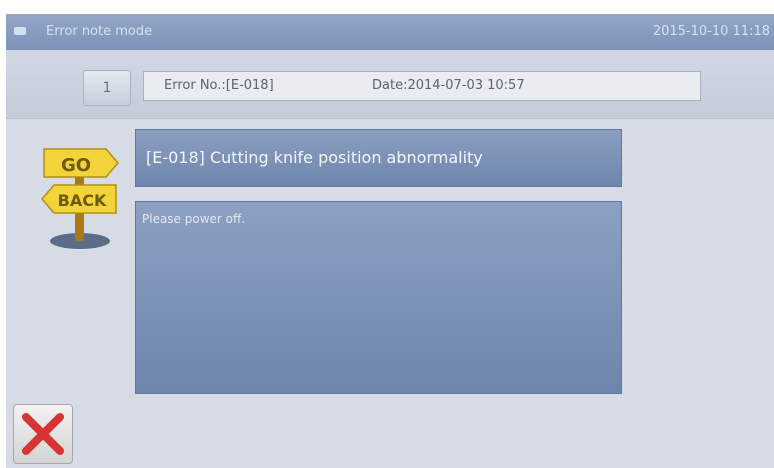 This screenshot has height=468, width=774. Describe the element at coordinates (711, 31) in the screenshot. I see `datetime-display: 2015-10-10 11:18` at that location.